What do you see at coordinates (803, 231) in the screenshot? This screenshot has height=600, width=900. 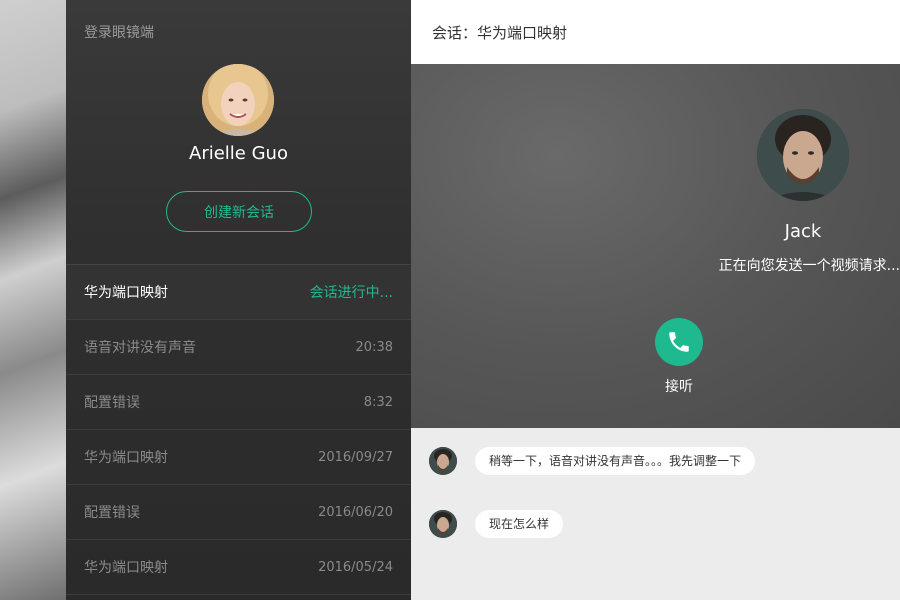 I see `caller-name: Jack` at bounding box center [803, 231].